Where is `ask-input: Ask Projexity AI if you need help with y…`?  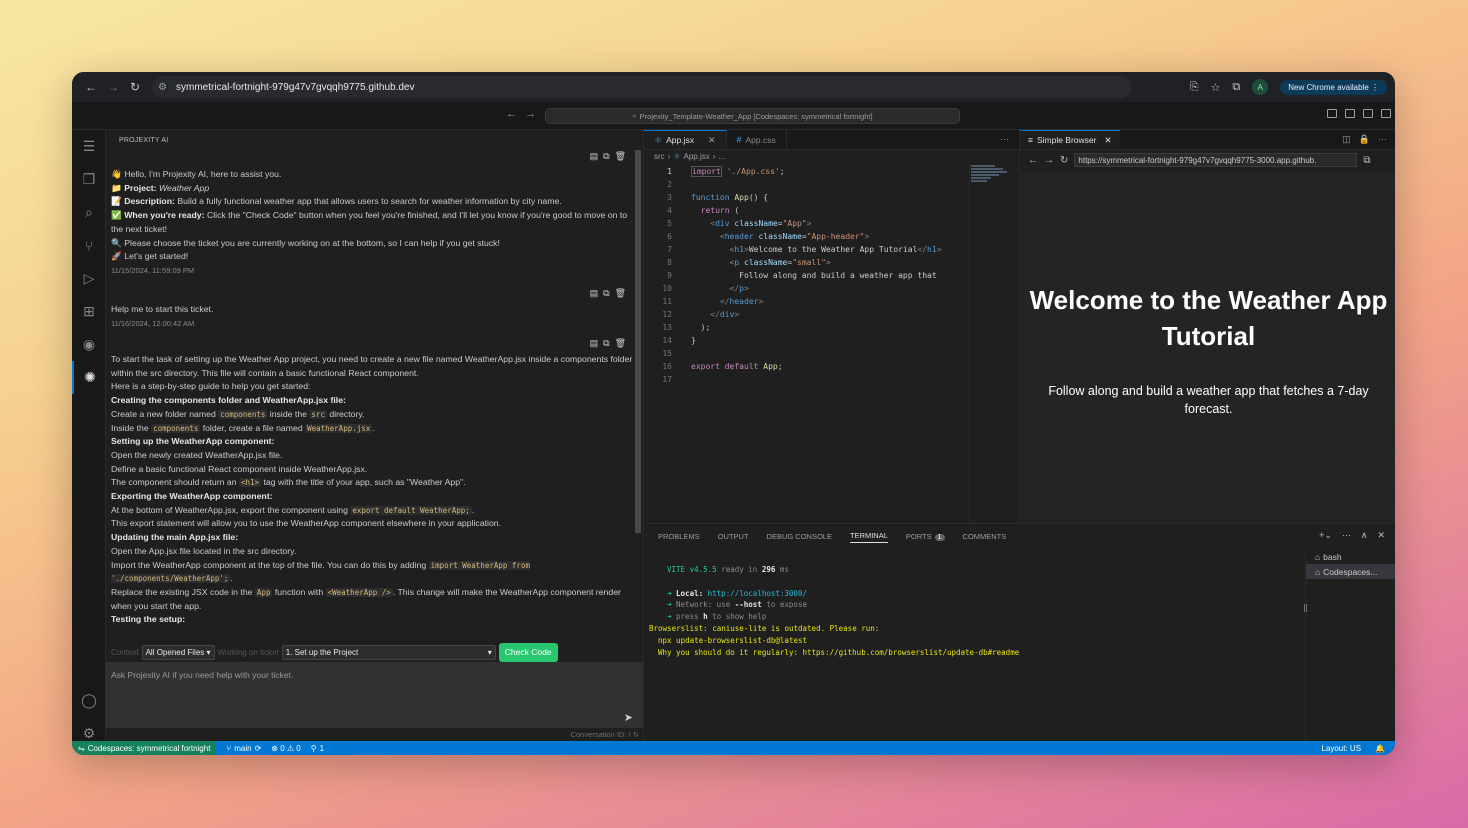 ask-input: Ask Projexity AI if you need help with y… is located at coordinates (374, 695).